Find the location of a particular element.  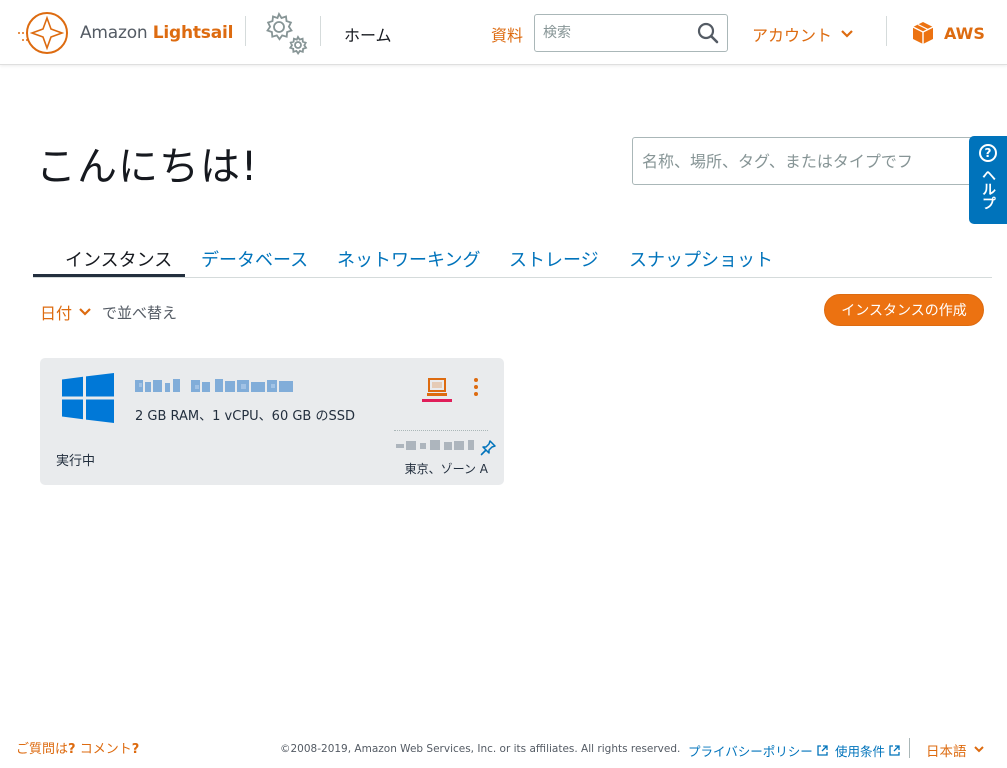

top-navigation-bar: Amazon Lightsail ホーム 資料 アカウント is located at coordinates (503, 32).